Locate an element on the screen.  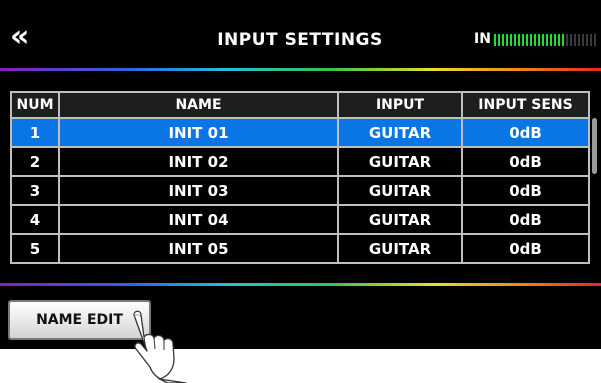
column-header-input-sens: INPUT SENS is located at coordinates (525, 105).